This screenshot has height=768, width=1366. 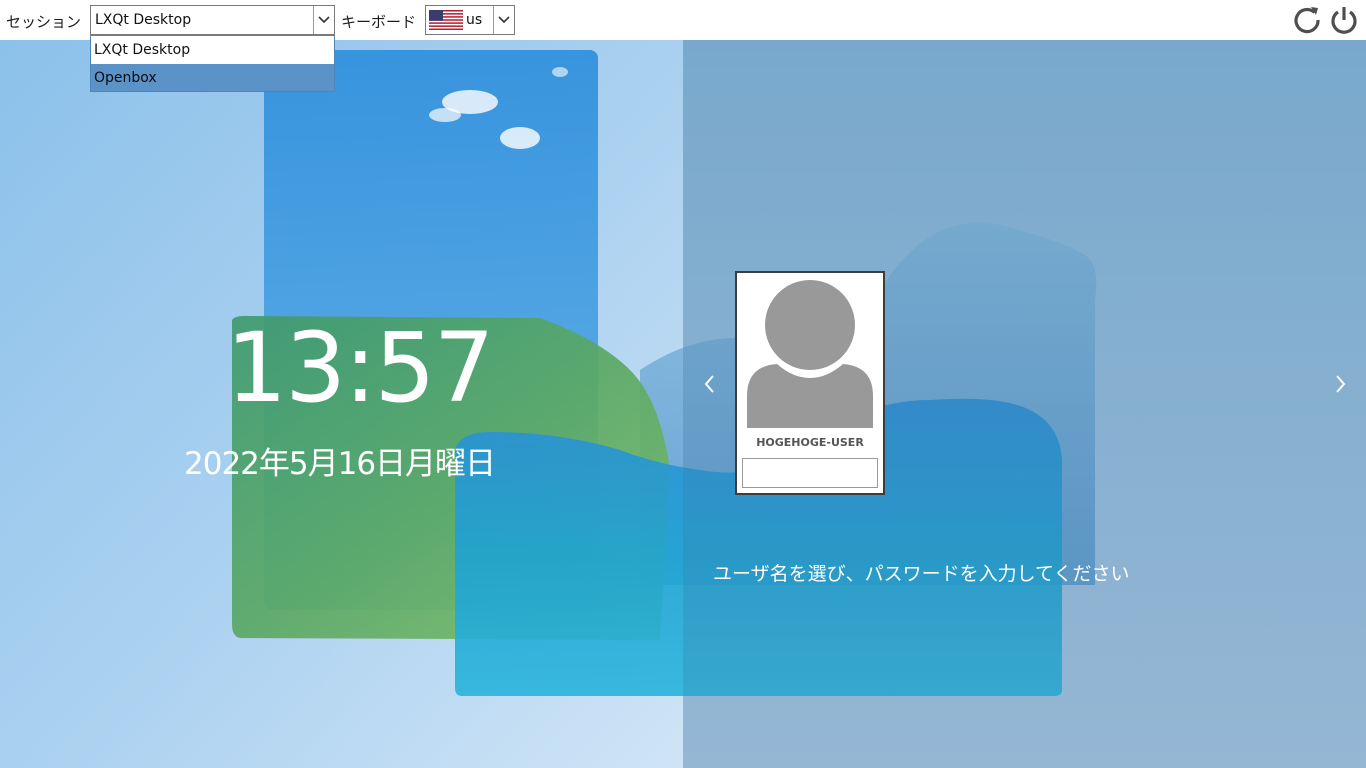 What do you see at coordinates (474, 20) in the screenshot?
I see `keyboard-layout-value: us` at bounding box center [474, 20].